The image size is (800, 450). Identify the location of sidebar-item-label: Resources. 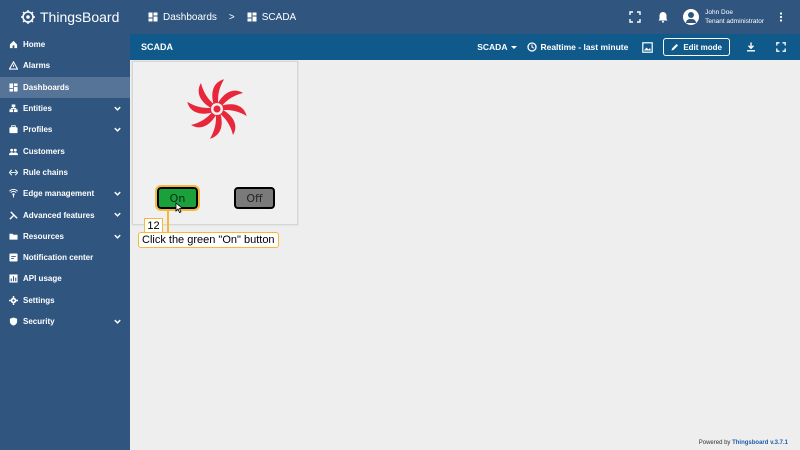
(43, 236).